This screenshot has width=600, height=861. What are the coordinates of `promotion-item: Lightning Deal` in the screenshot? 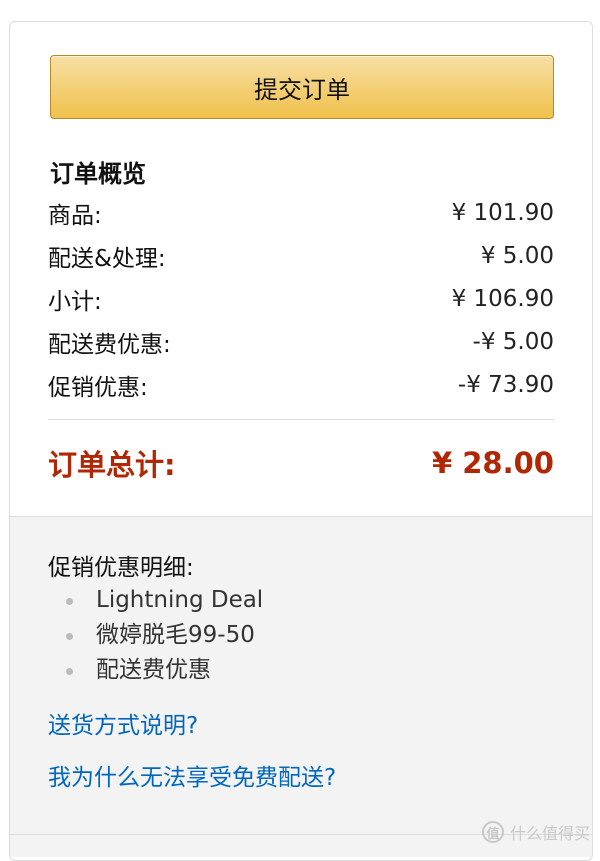 It's located at (155, 600).